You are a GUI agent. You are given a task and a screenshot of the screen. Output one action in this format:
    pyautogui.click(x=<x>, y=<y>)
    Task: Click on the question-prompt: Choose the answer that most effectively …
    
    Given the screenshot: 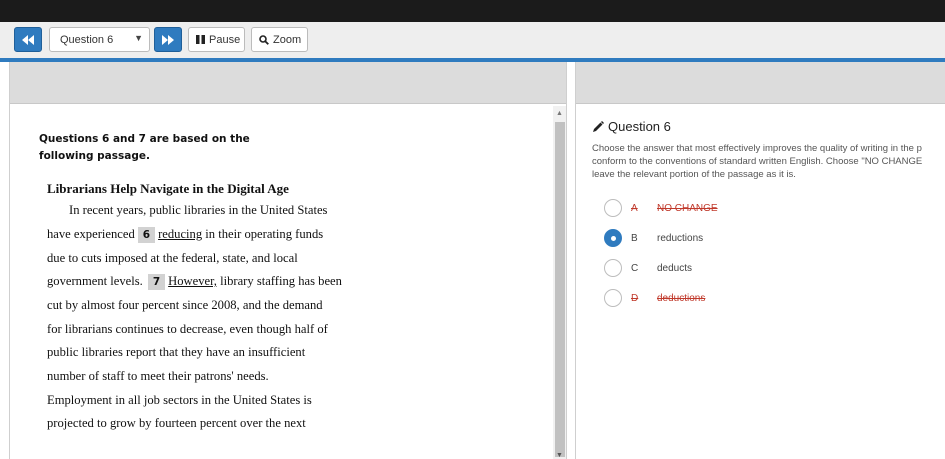 What is the action you would take?
    pyautogui.click(x=768, y=161)
    